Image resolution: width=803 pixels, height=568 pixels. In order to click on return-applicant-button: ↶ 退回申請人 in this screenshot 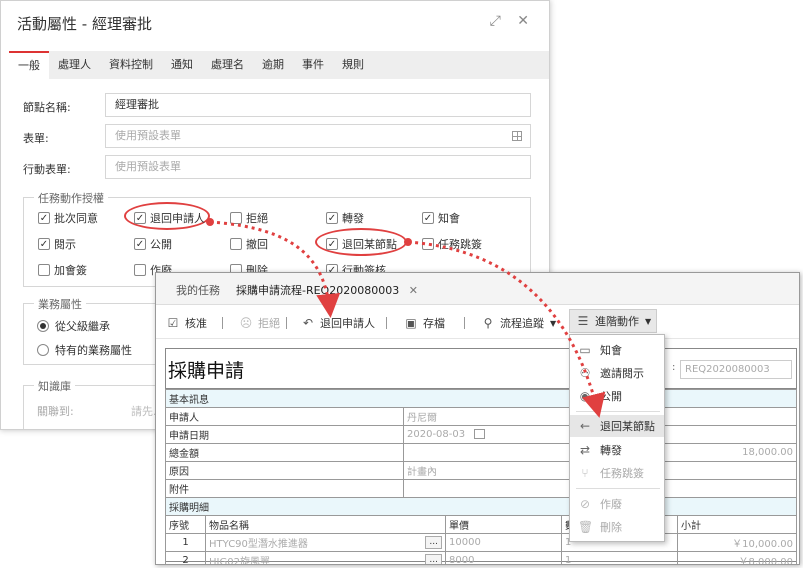, I will do `click(338, 323)`.